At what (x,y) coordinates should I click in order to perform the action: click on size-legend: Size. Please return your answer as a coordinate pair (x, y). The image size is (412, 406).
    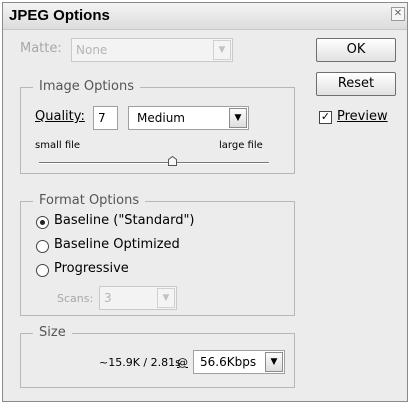
    Looking at the image, I should click on (52, 332).